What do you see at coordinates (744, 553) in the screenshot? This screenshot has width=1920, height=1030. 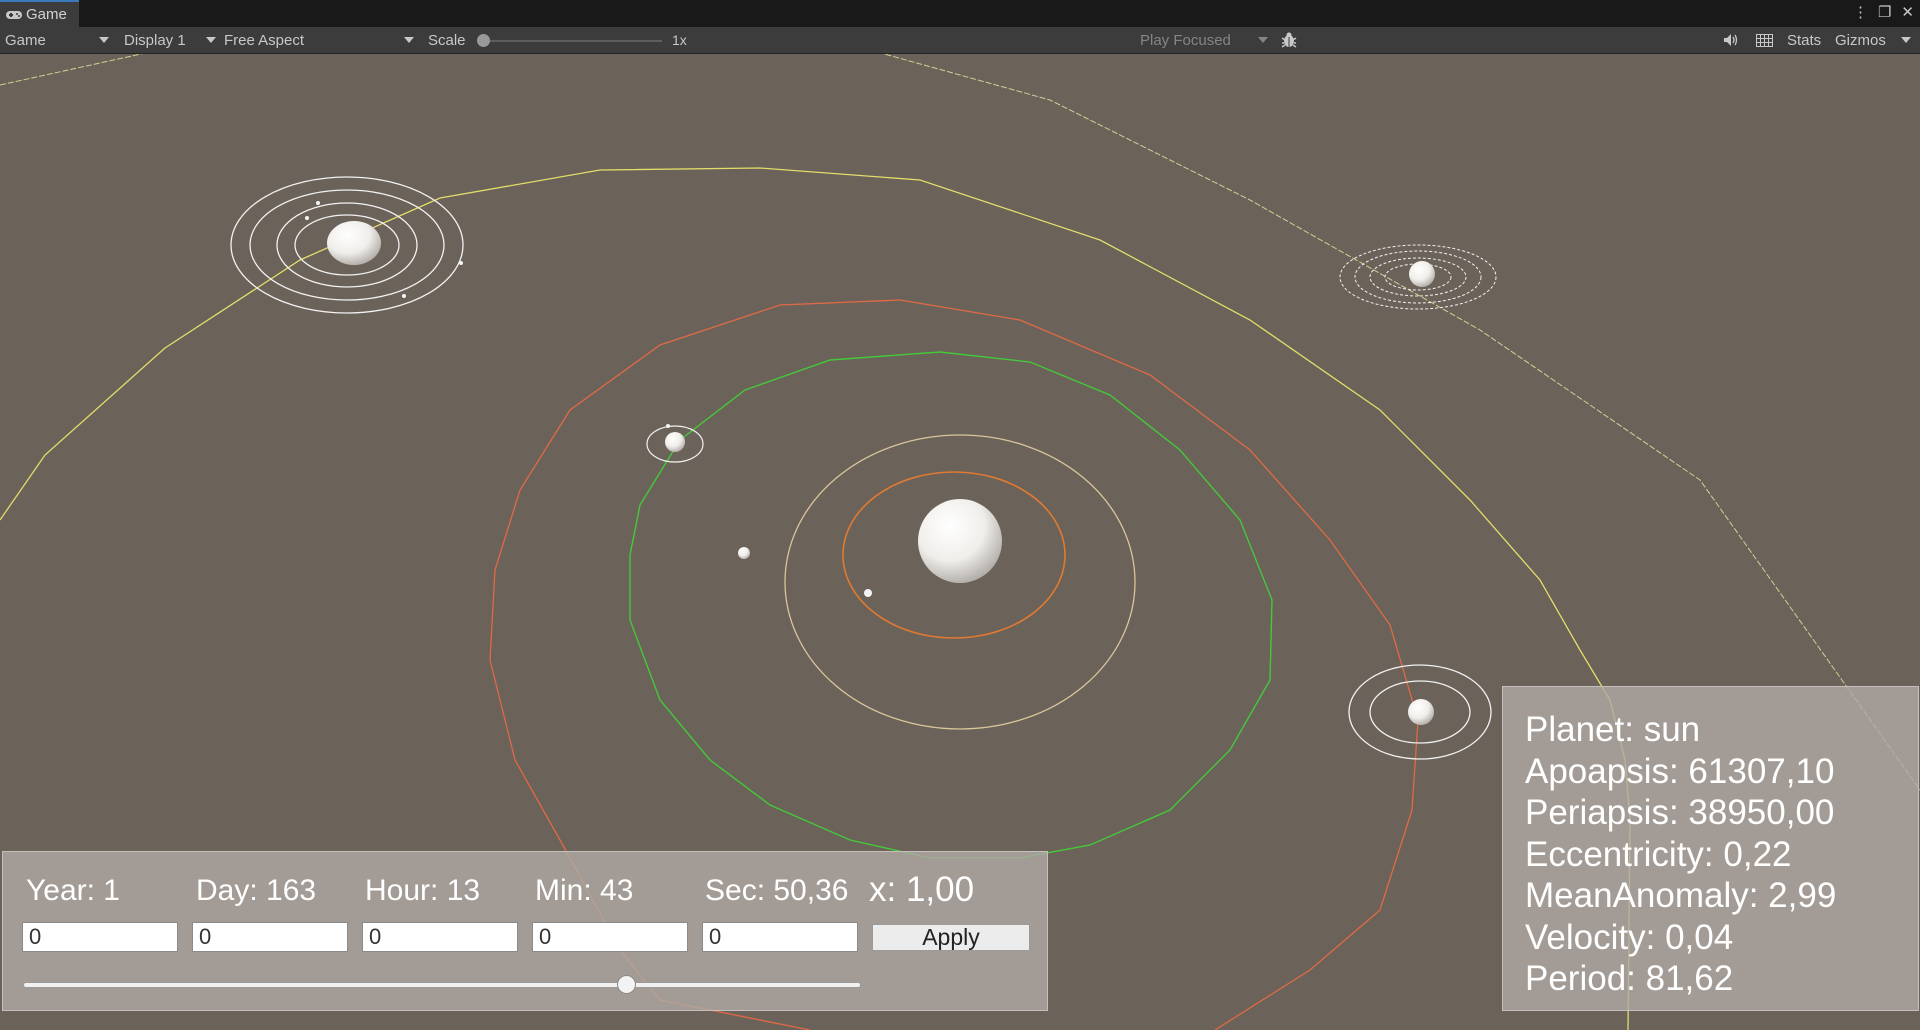 I see `planet-tan` at bounding box center [744, 553].